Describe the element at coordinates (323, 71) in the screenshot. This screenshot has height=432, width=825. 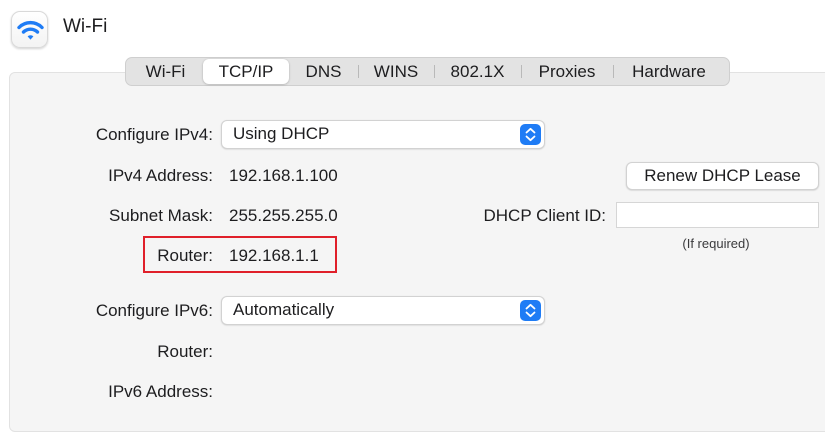
I see `tab-dns: DNS` at that location.